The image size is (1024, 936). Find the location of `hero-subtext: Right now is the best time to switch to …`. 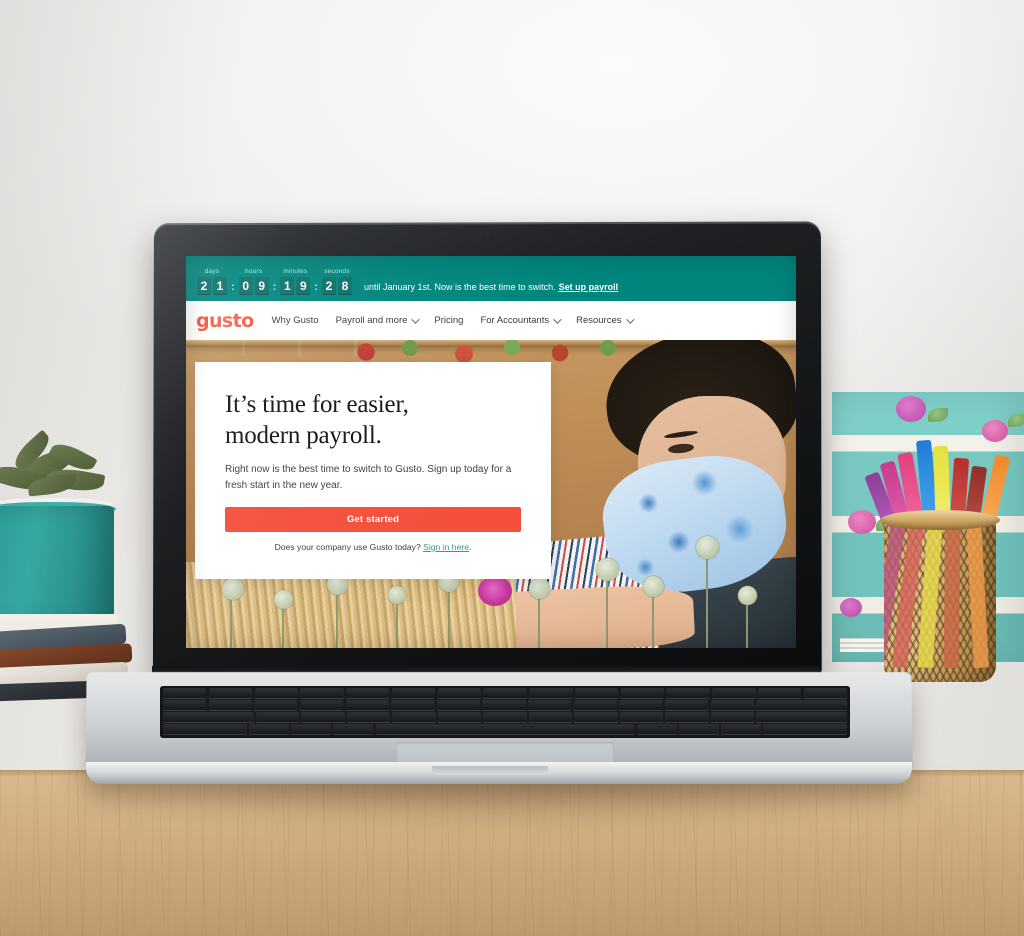

hero-subtext: Right now is the best time to switch to … is located at coordinates (368, 477).